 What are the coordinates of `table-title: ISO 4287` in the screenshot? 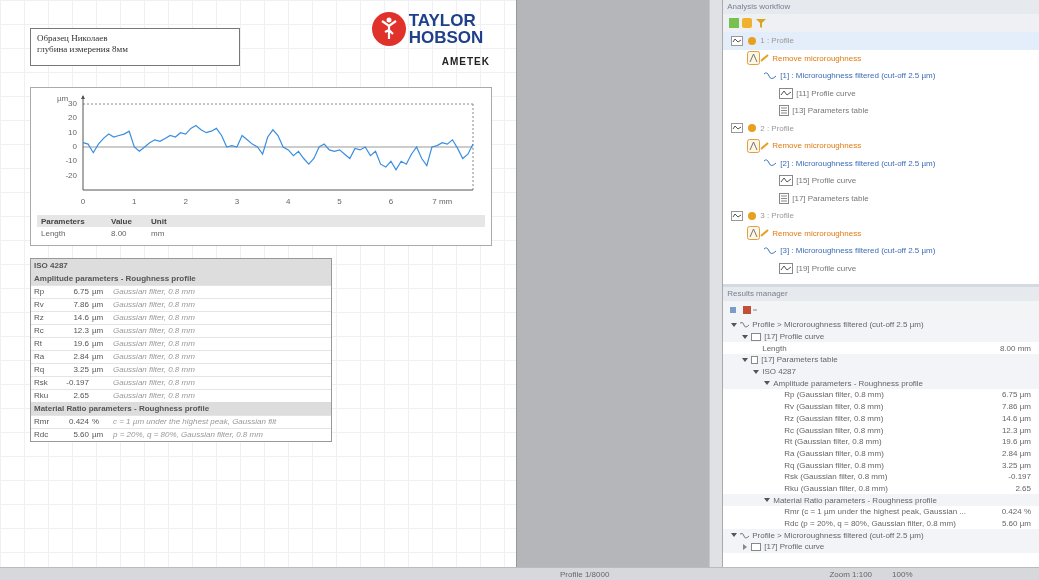 It's located at (181, 265).